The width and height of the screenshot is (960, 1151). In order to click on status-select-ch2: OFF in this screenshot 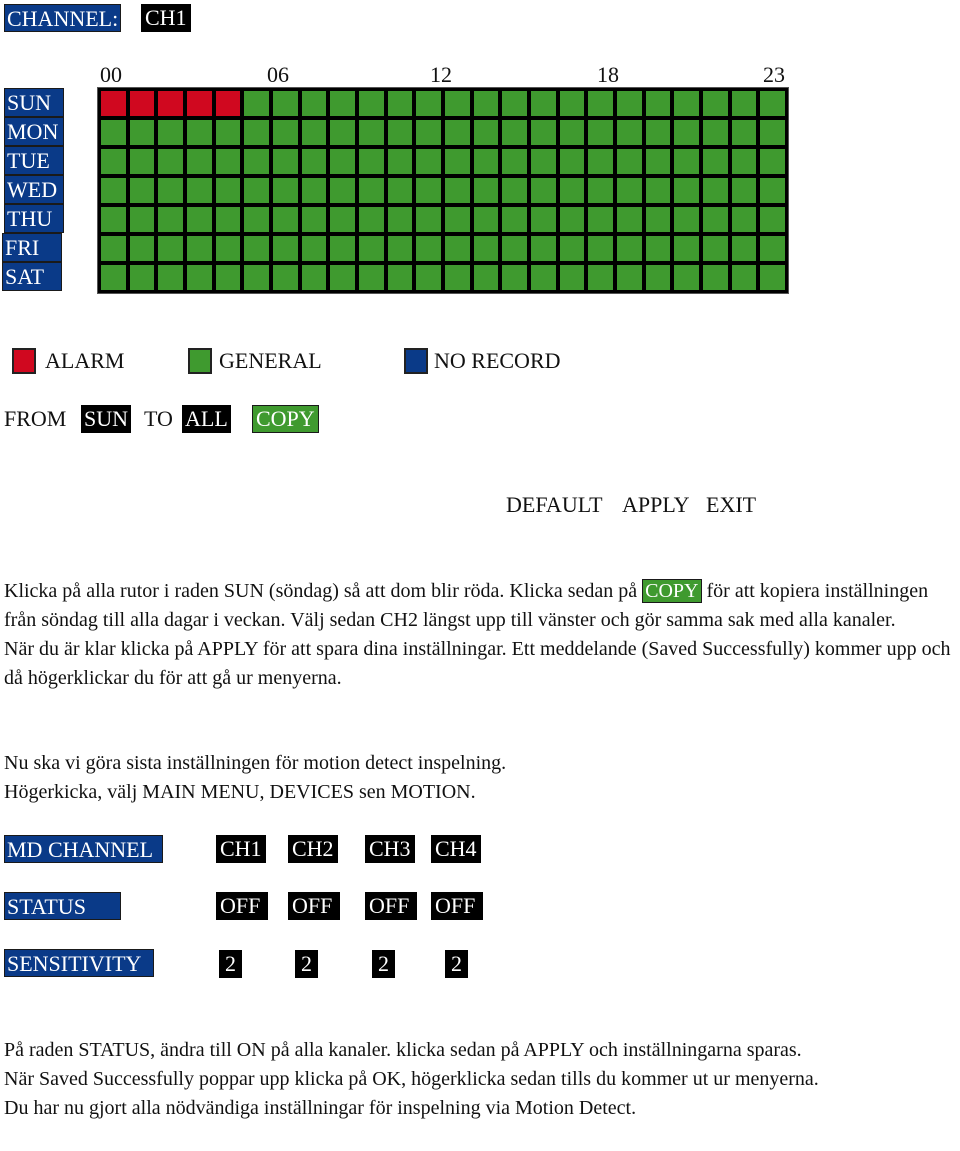, I will do `click(314, 906)`.